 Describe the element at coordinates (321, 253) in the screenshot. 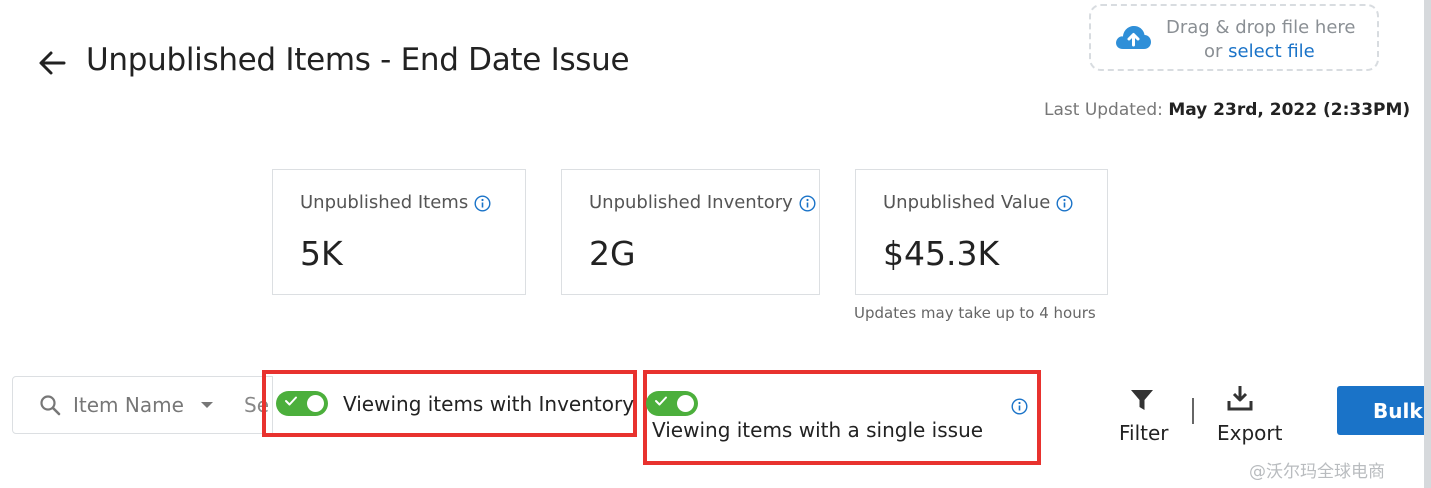

I see `stat-value: 5K` at that location.